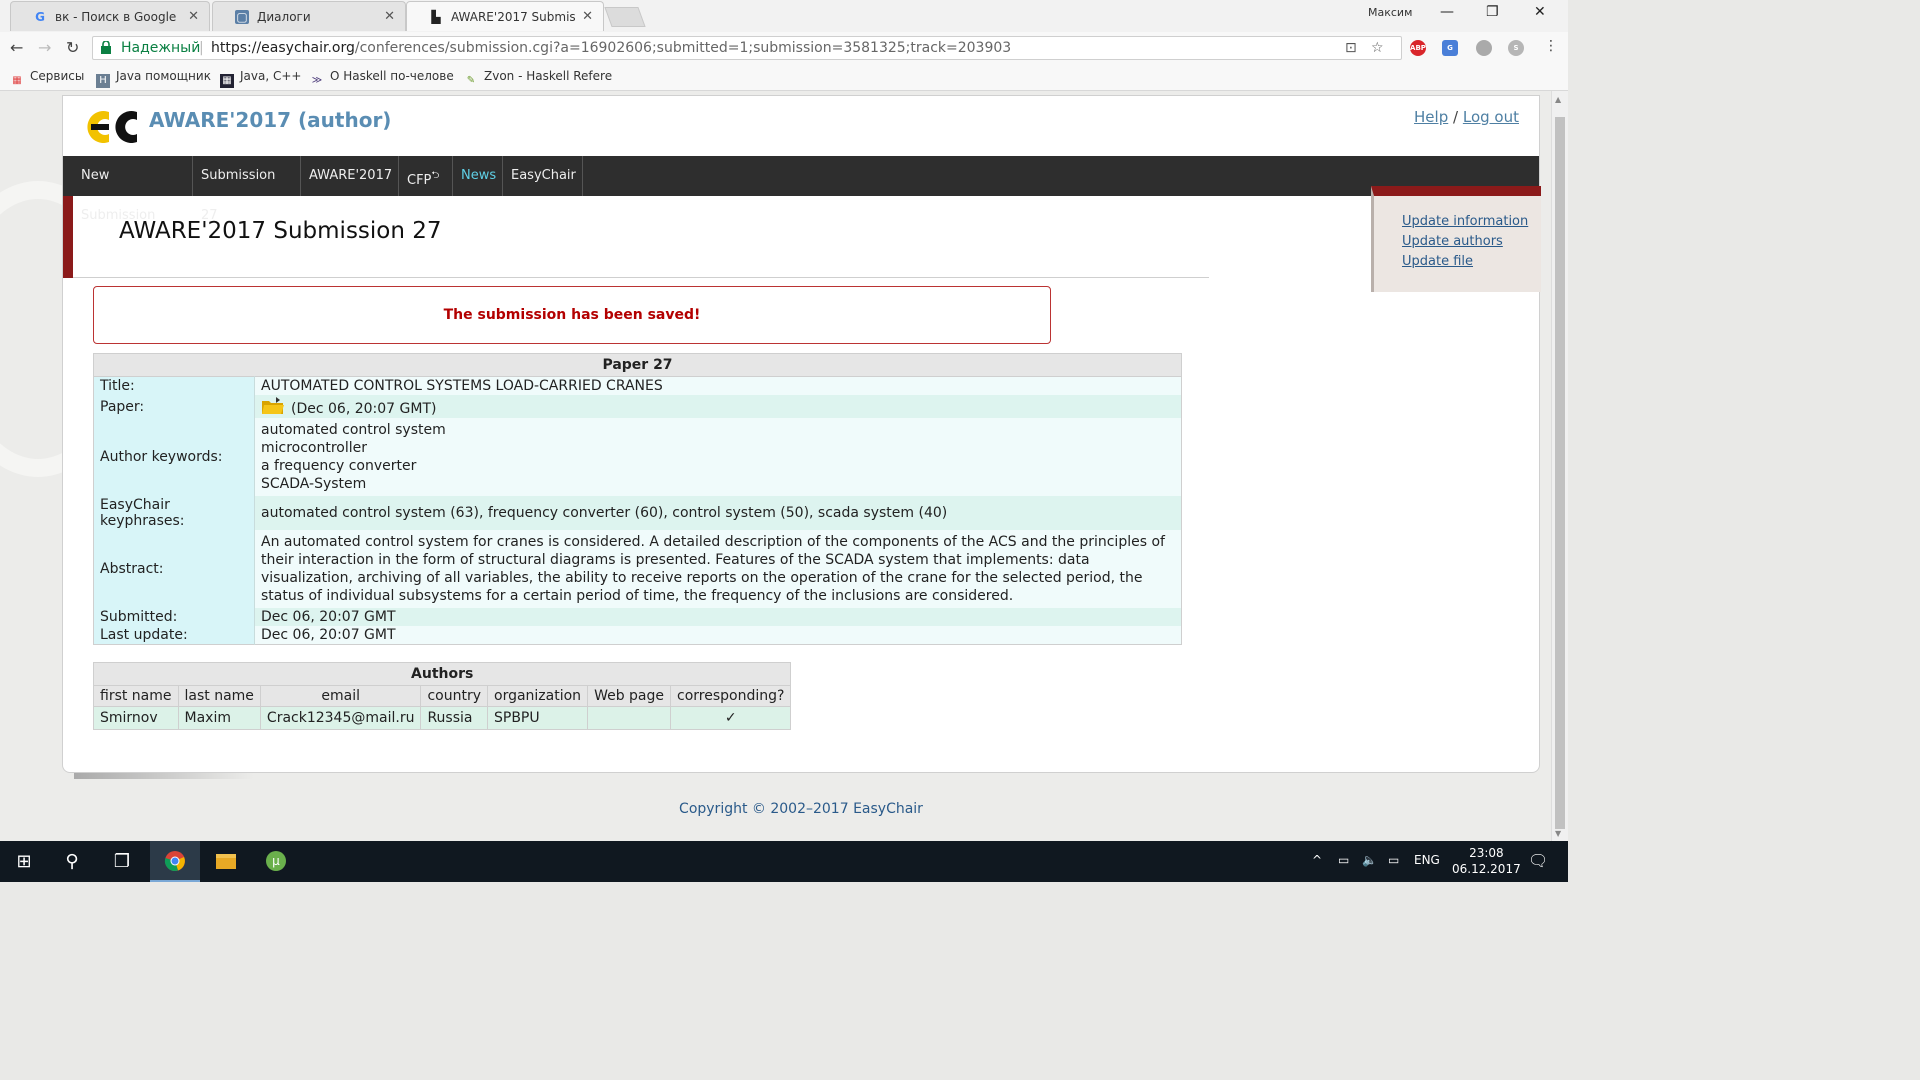 This screenshot has width=1920, height=1080. What do you see at coordinates (478, 176) in the screenshot?
I see `menu-news: News` at bounding box center [478, 176].